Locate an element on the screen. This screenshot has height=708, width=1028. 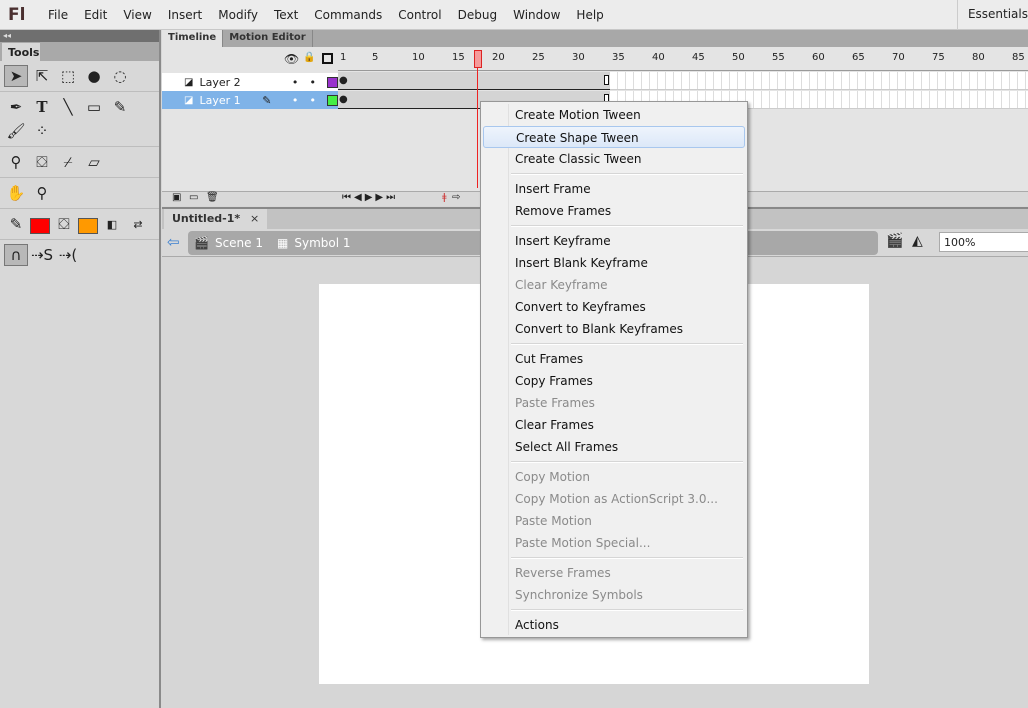
menu-item-insert-frame: Insert Frame is located at coordinates (614, 189).